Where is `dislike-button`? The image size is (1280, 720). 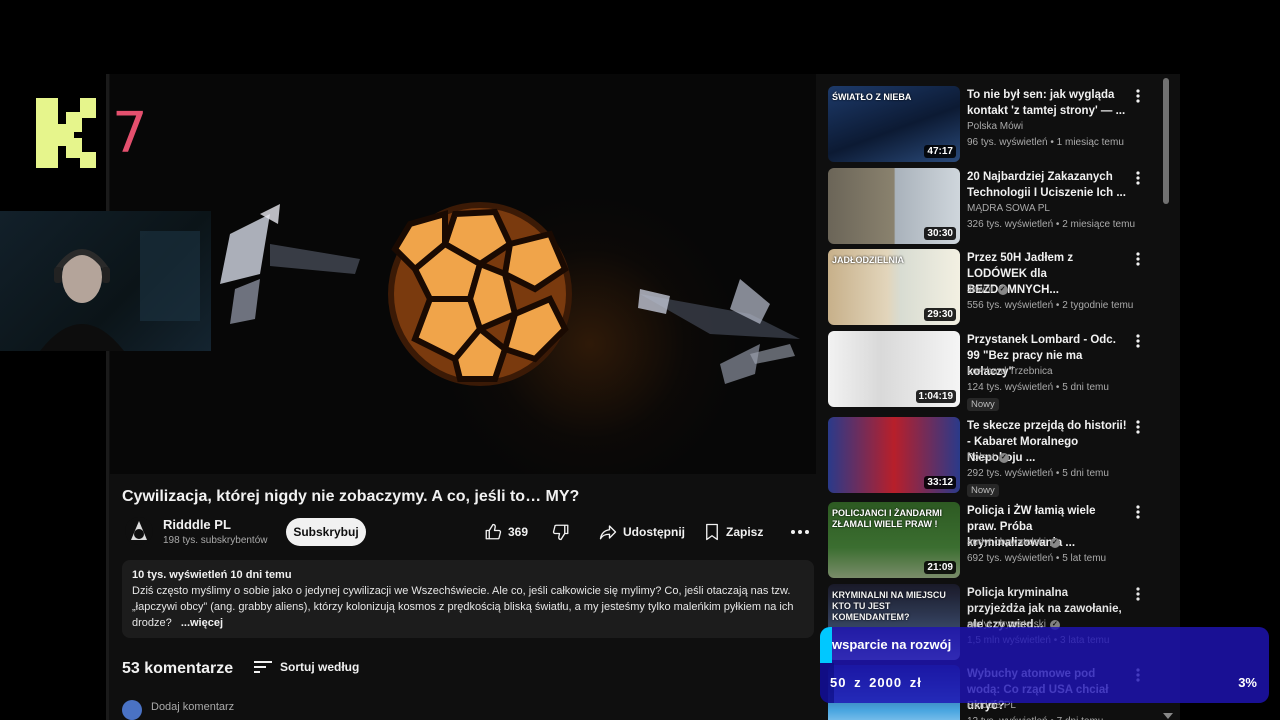
dislike-button is located at coordinates (561, 532).